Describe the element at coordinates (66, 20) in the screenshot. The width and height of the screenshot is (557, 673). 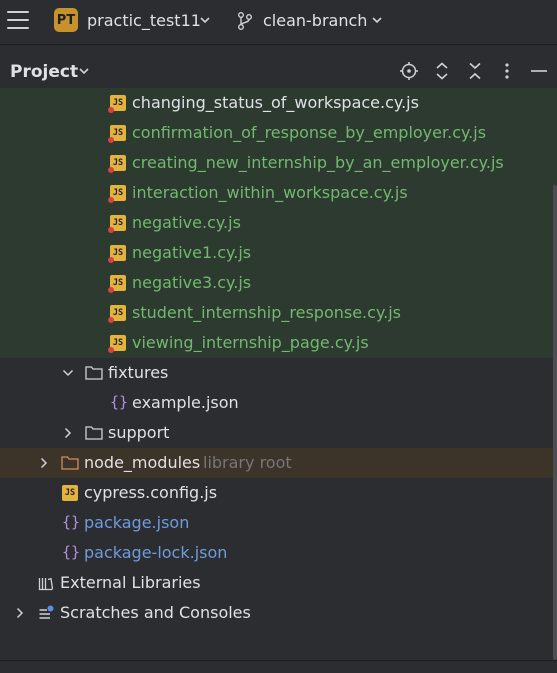
I see `project-badge: PT` at that location.